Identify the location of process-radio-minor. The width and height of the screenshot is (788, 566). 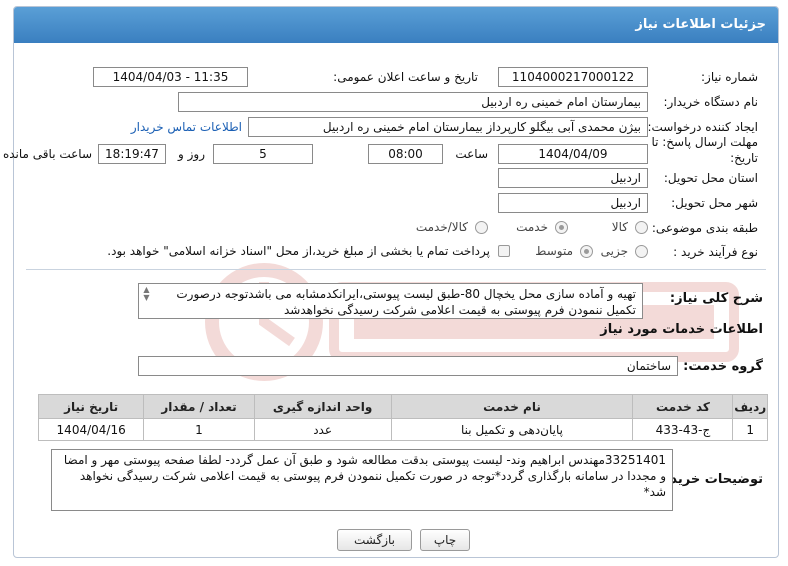
(641, 251).